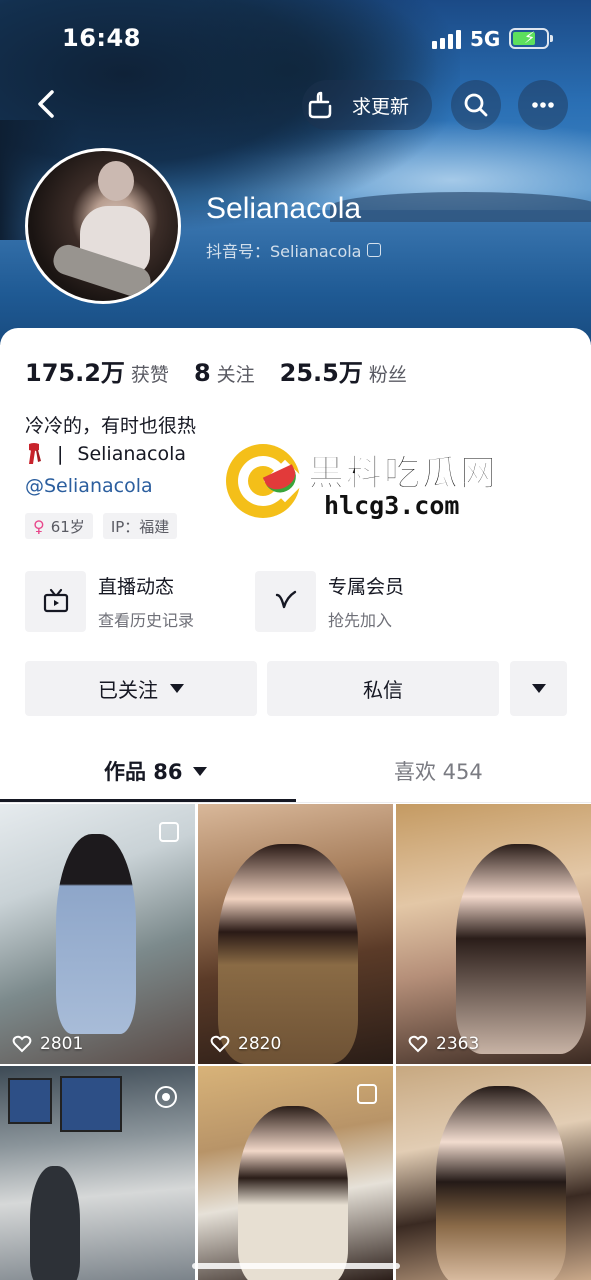 This screenshot has height=1280, width=591. Describe the element at coordinates (146, 620) in the screenshot. I see `live-subtitle: 查看历史记录` at that location.